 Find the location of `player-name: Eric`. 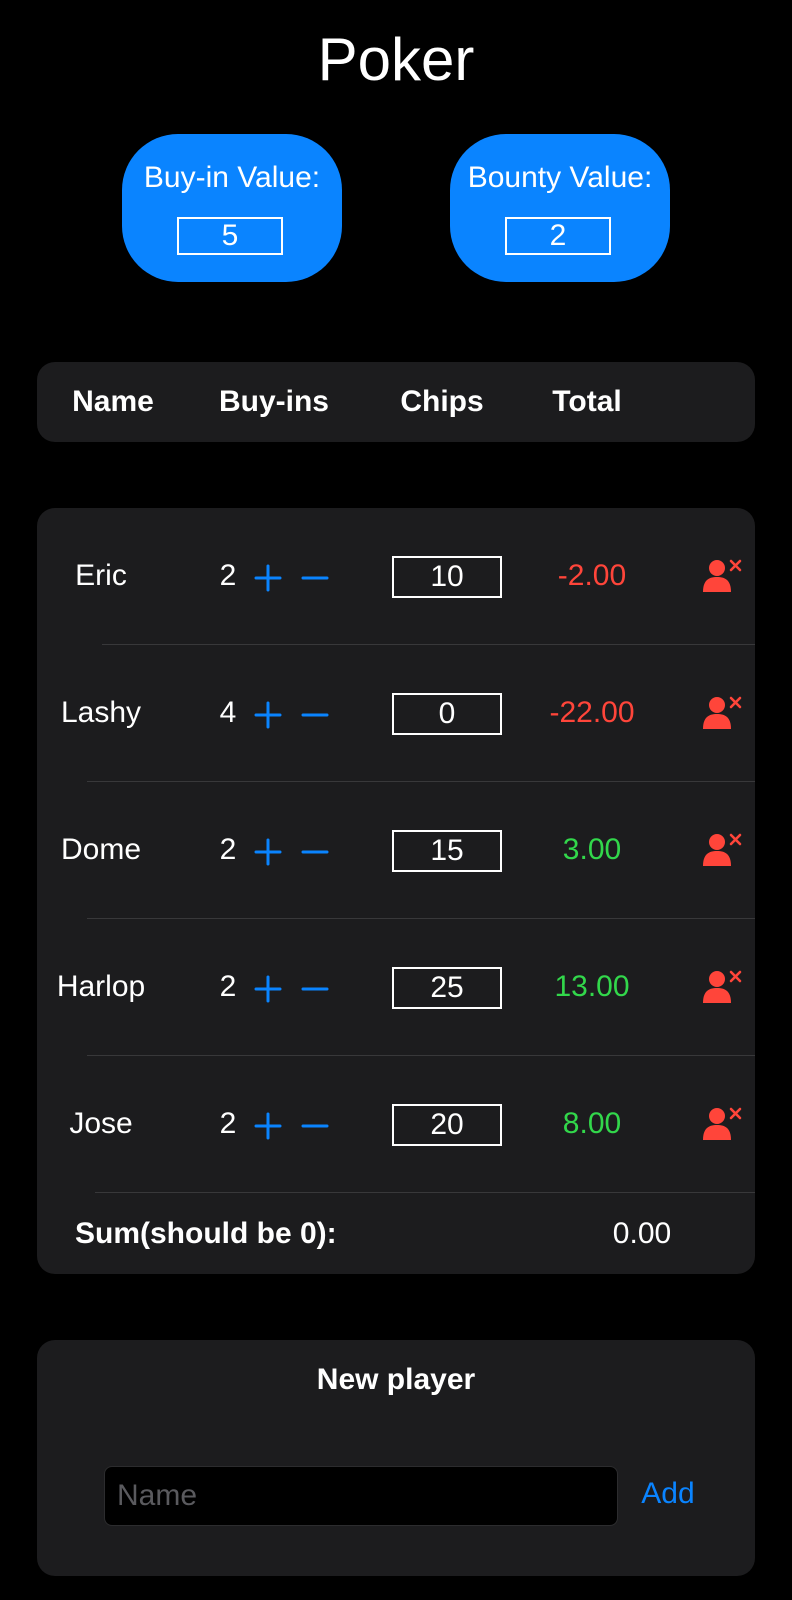

player-name: Eric is located at coordinates (101, 575).